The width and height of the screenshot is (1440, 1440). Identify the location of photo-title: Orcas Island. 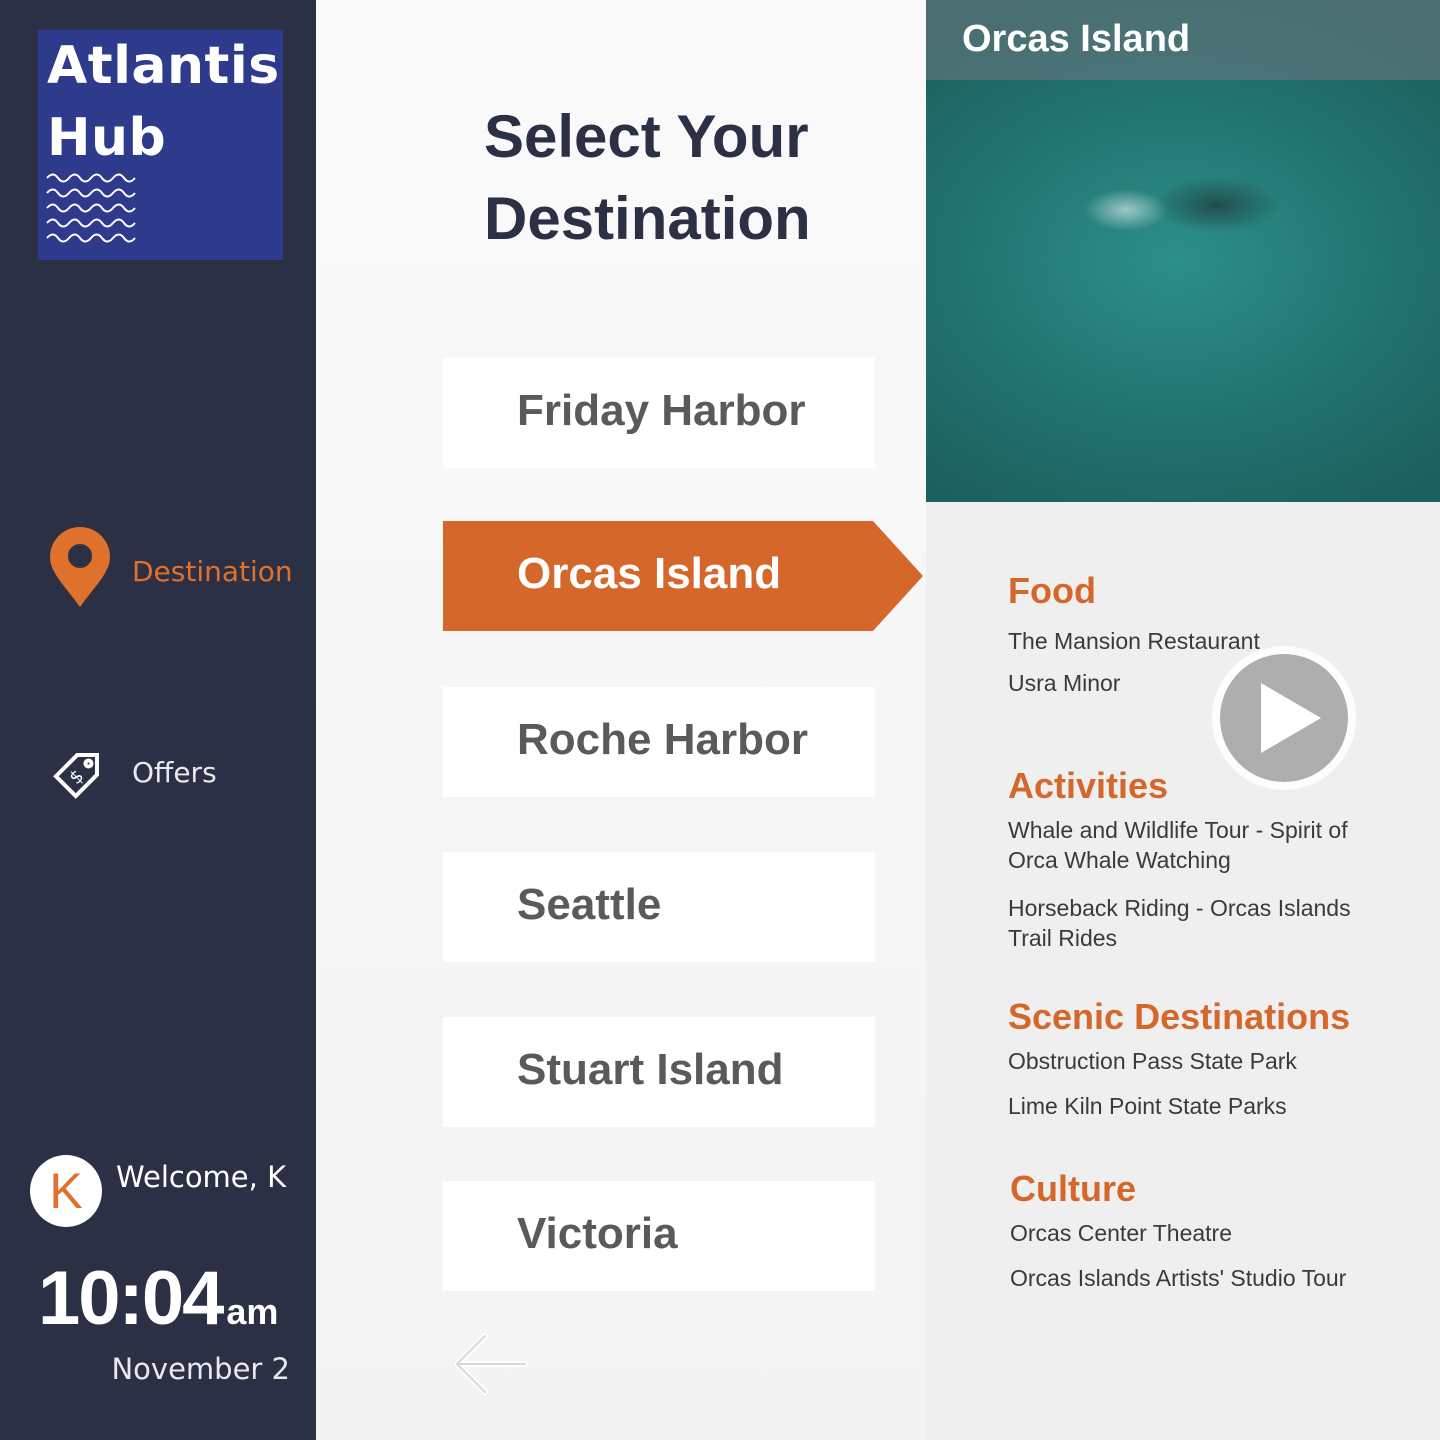
(1076, 39).